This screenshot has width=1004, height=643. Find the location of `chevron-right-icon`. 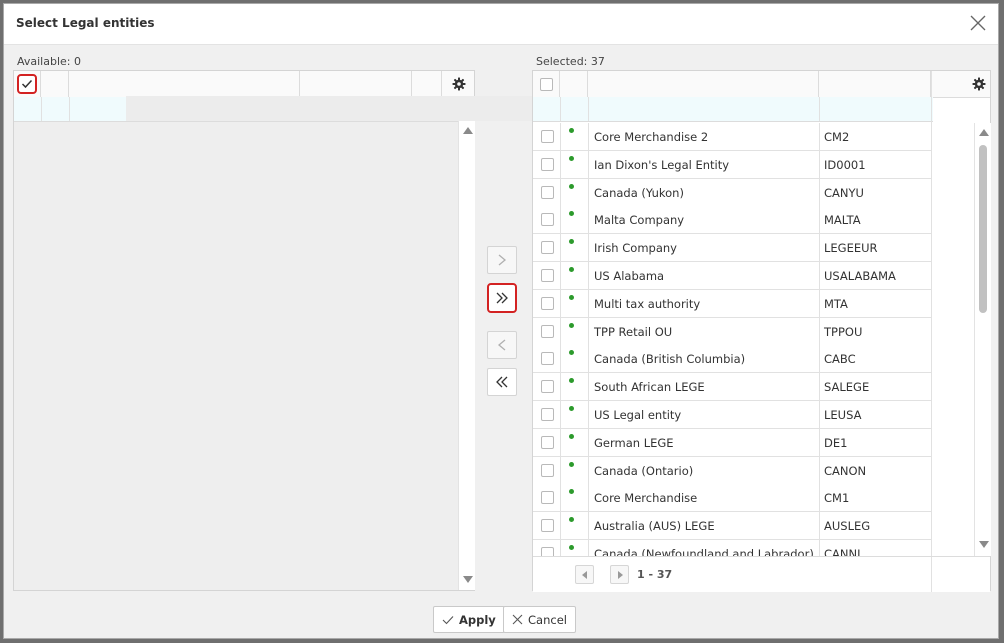

chevron-right-icon is located at coordinates (502, 260).